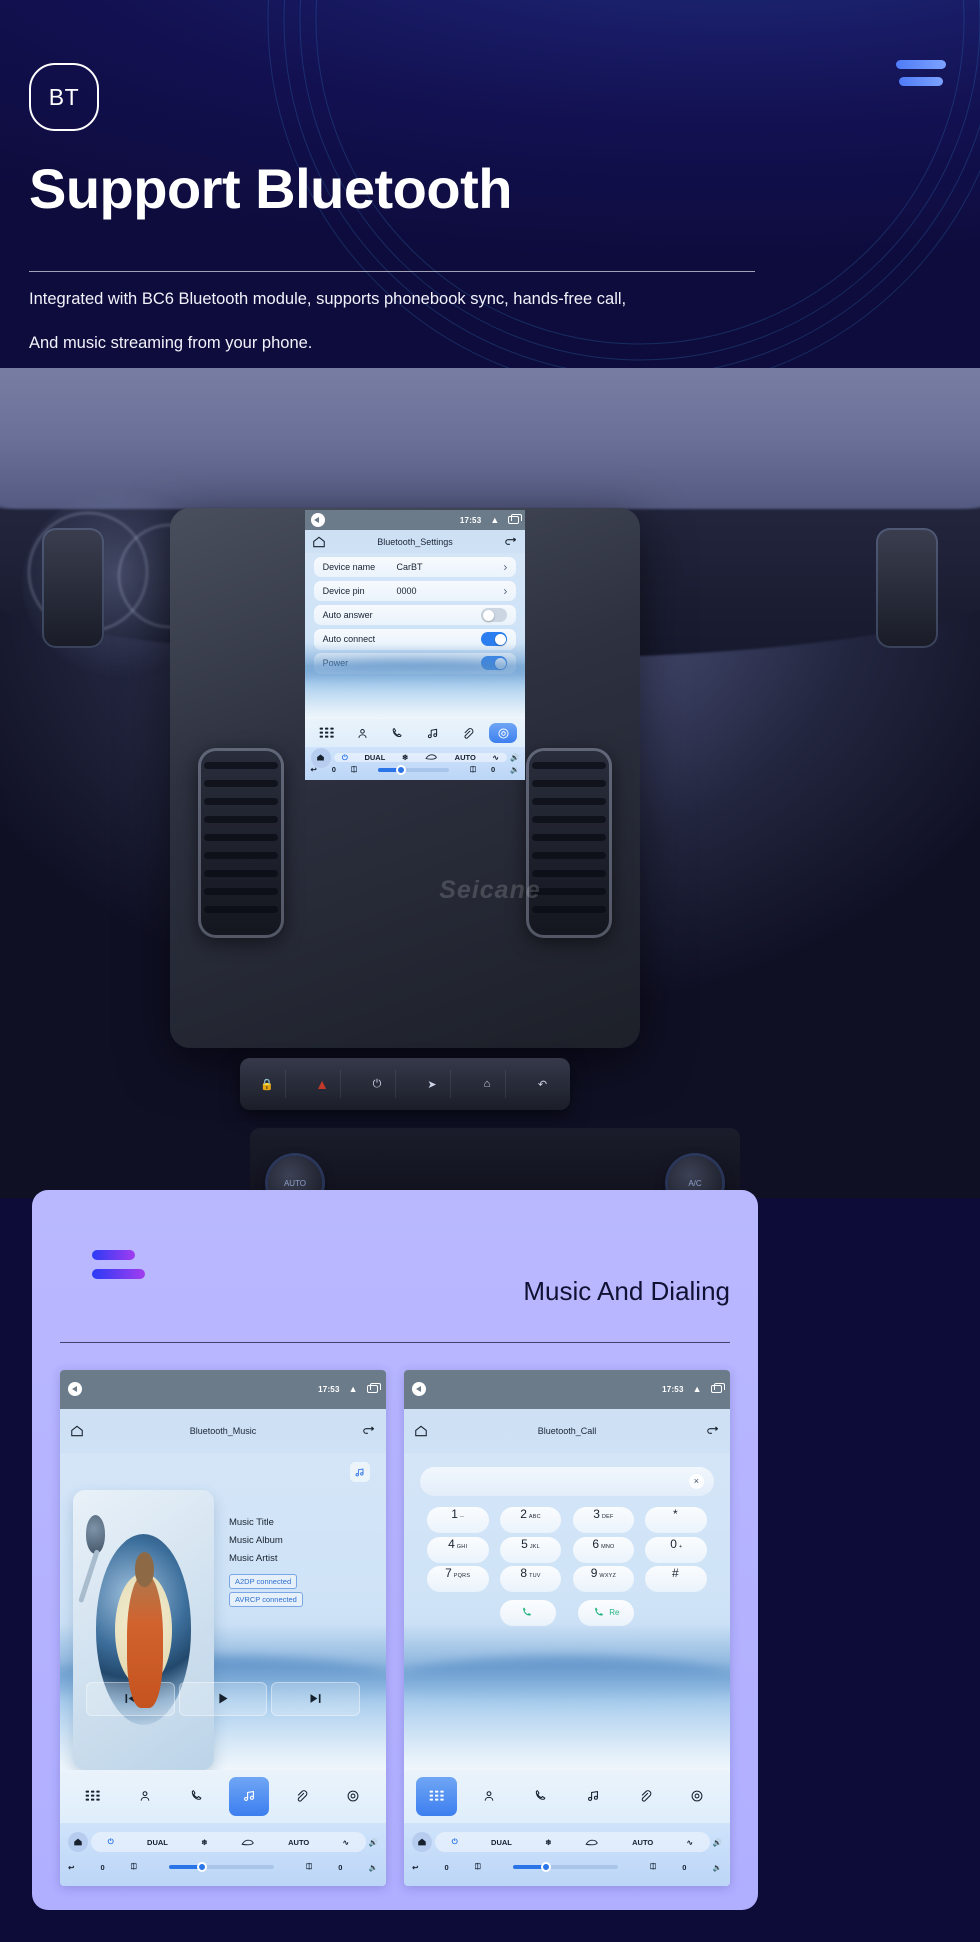 The height and width of the screenshot is (1942, 980). Describe the element at coordinates (323, 1084) in the screenshot. I see `hazard-icon: ▲` at that location.